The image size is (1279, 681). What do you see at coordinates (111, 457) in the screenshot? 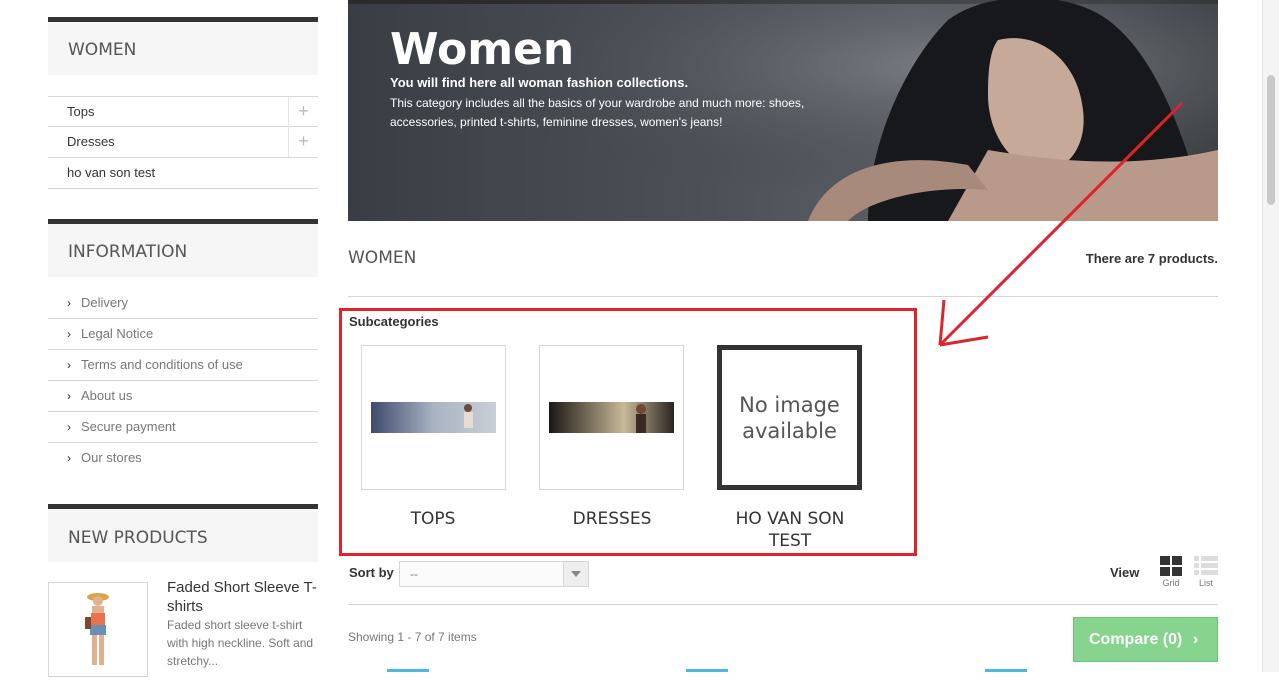
I see `info-link-label: Our stores` at bounding box center [111, 457].